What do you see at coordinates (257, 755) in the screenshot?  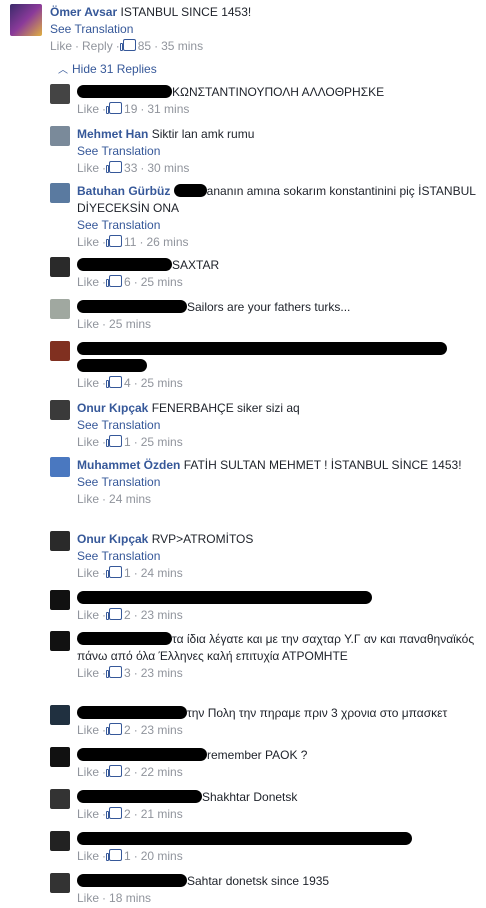 I see `comment-text: remember PAOK ?` at bounding box center [257, 755].